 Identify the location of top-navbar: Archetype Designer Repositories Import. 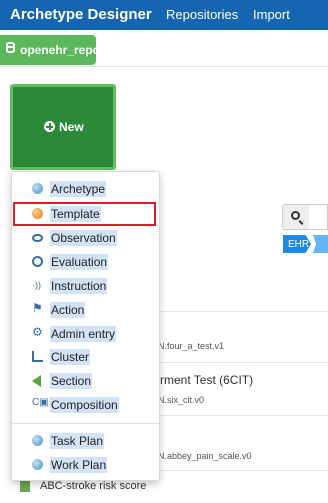
(164, 15).